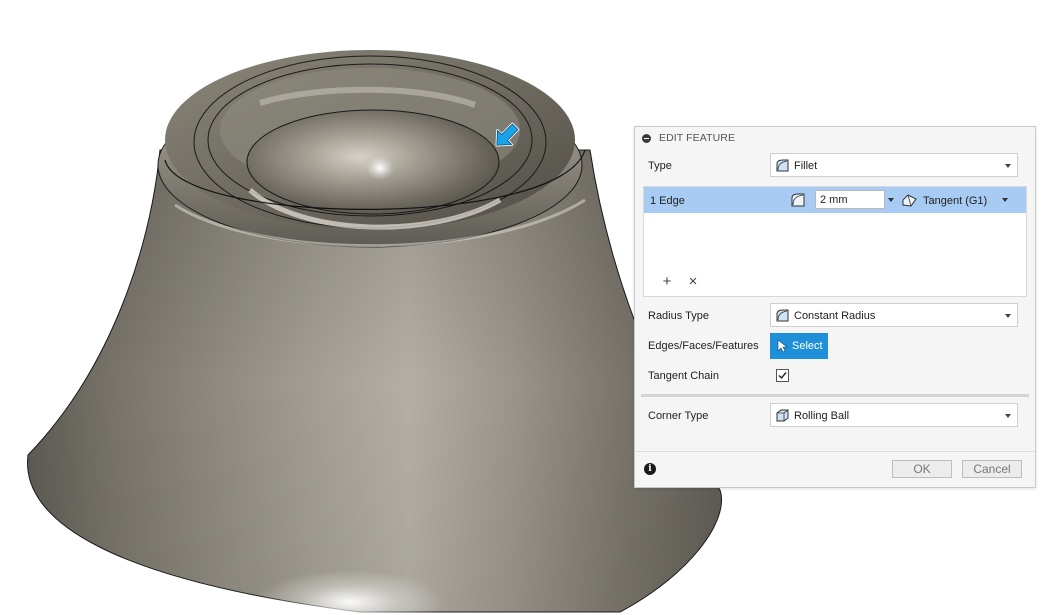 The height and width of the screenshot is (615, 1057). I want to click on type-value: Fillet, so click(806, 166).